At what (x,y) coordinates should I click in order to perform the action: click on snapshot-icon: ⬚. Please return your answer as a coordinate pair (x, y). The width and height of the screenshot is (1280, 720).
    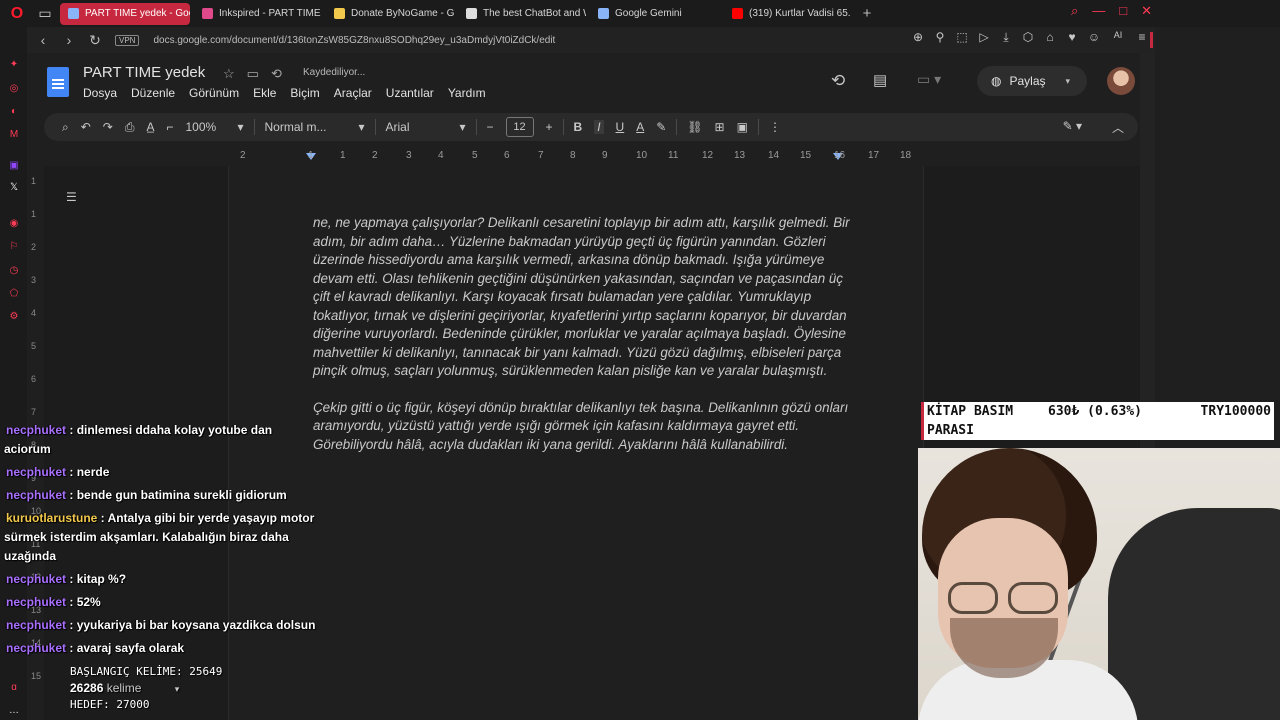
    Looking at the image, I should click on (962, 37).